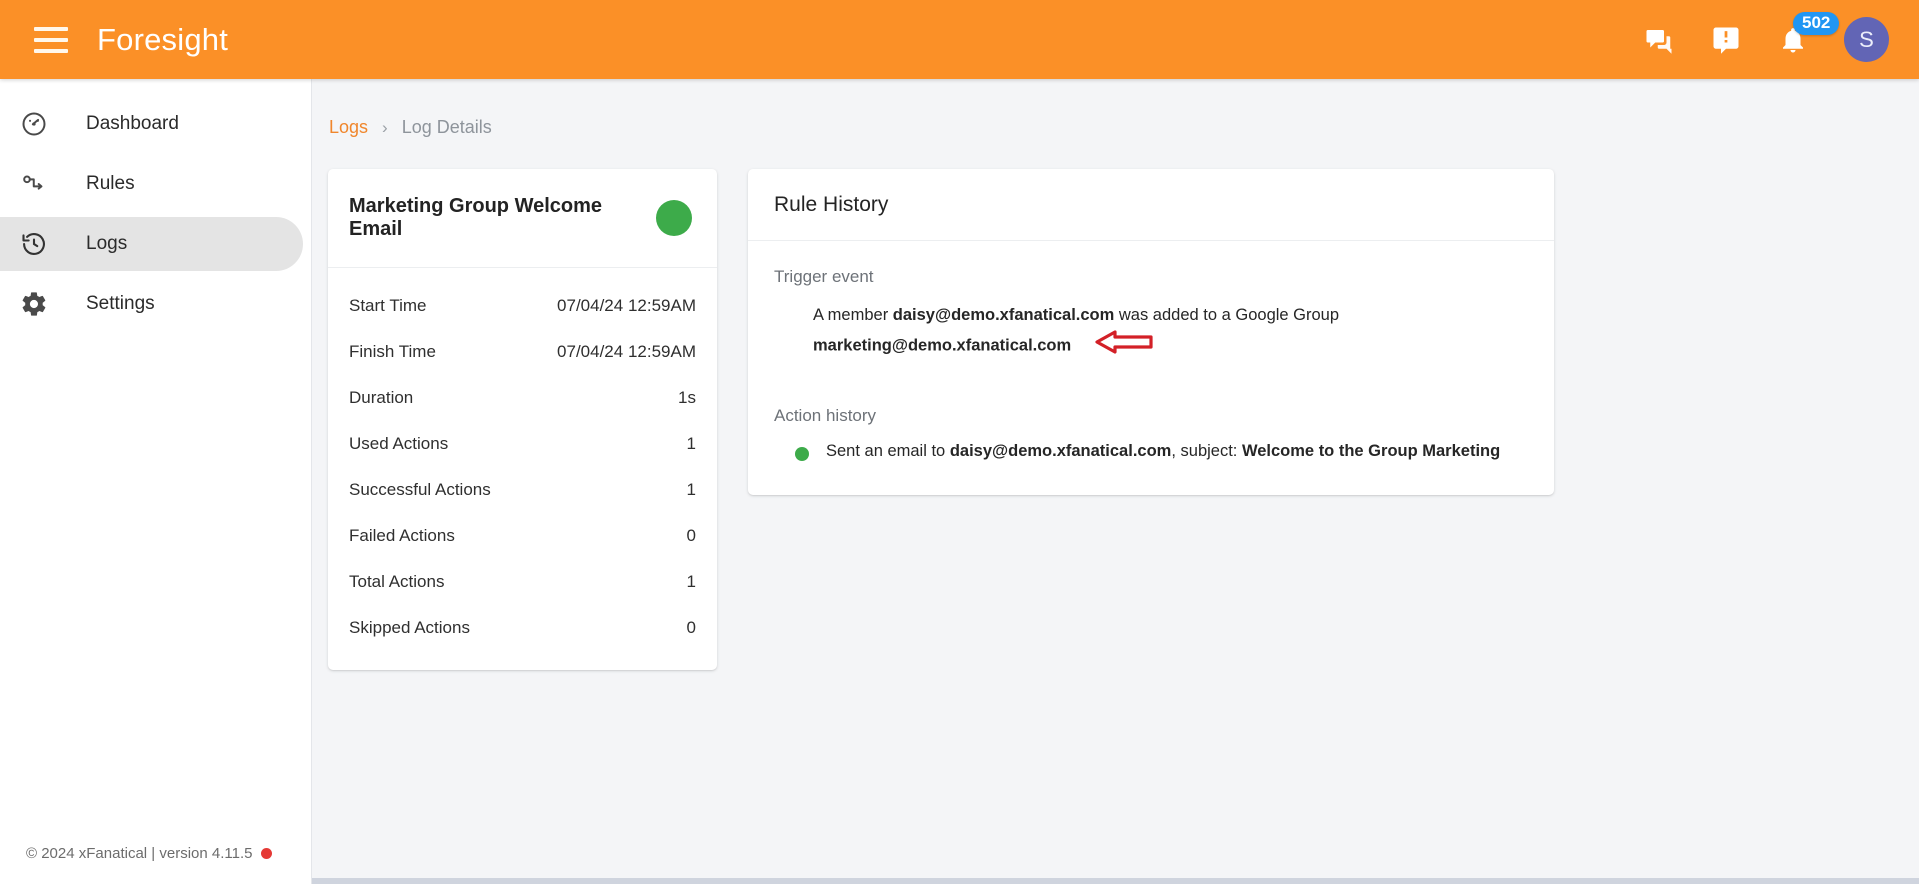 The width and height of the screenshot is (1919, 884). I want to click on stat-value: 1s, so click(687, 397).